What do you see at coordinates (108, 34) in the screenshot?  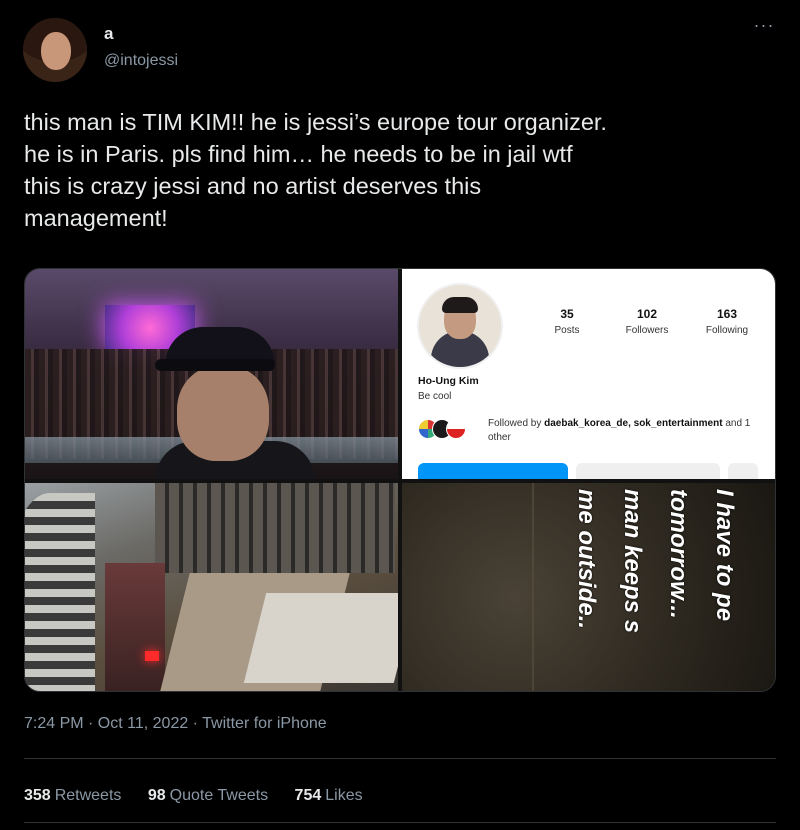 I see `display-name: a` at bounding box center [108, 34].